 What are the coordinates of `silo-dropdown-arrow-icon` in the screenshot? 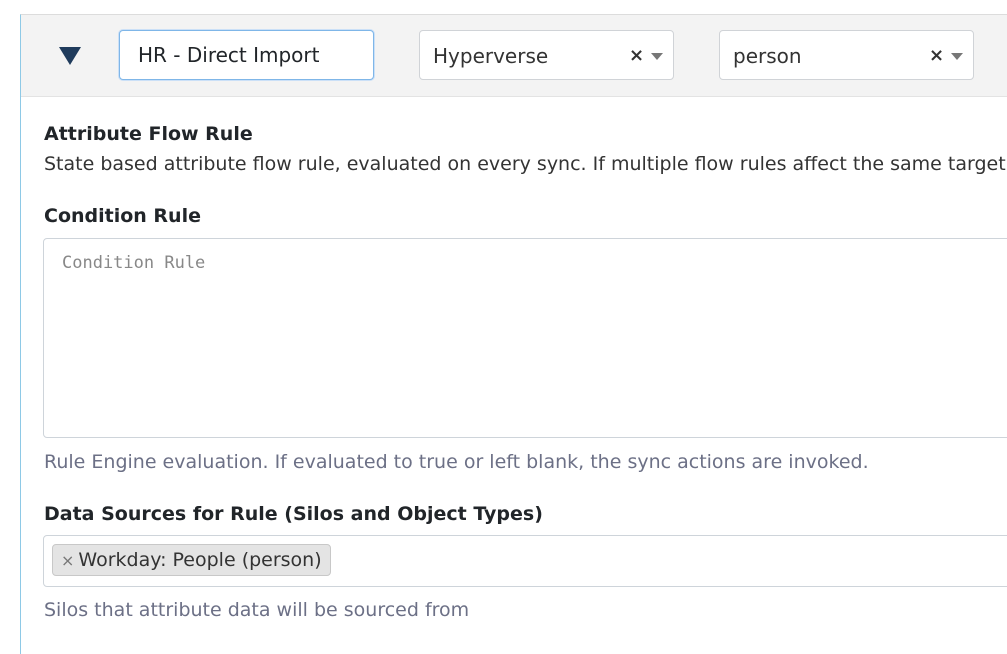 It's located at (657, 56).